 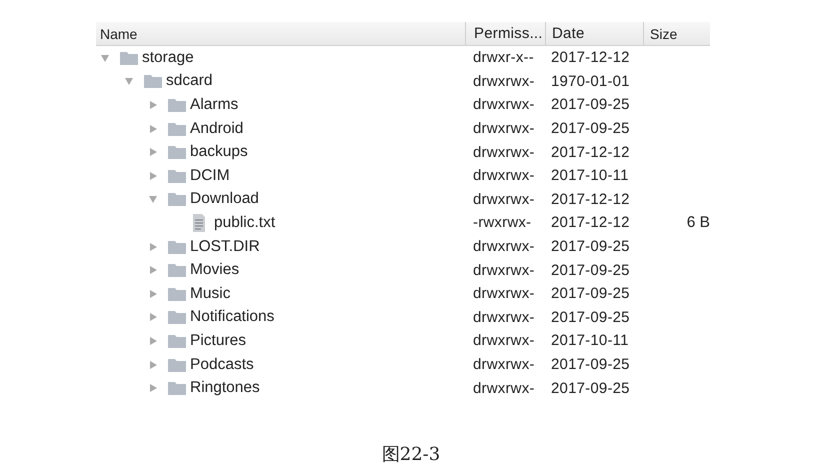 I want to click on file-name: Ringtones, so click(x=225, y=388).